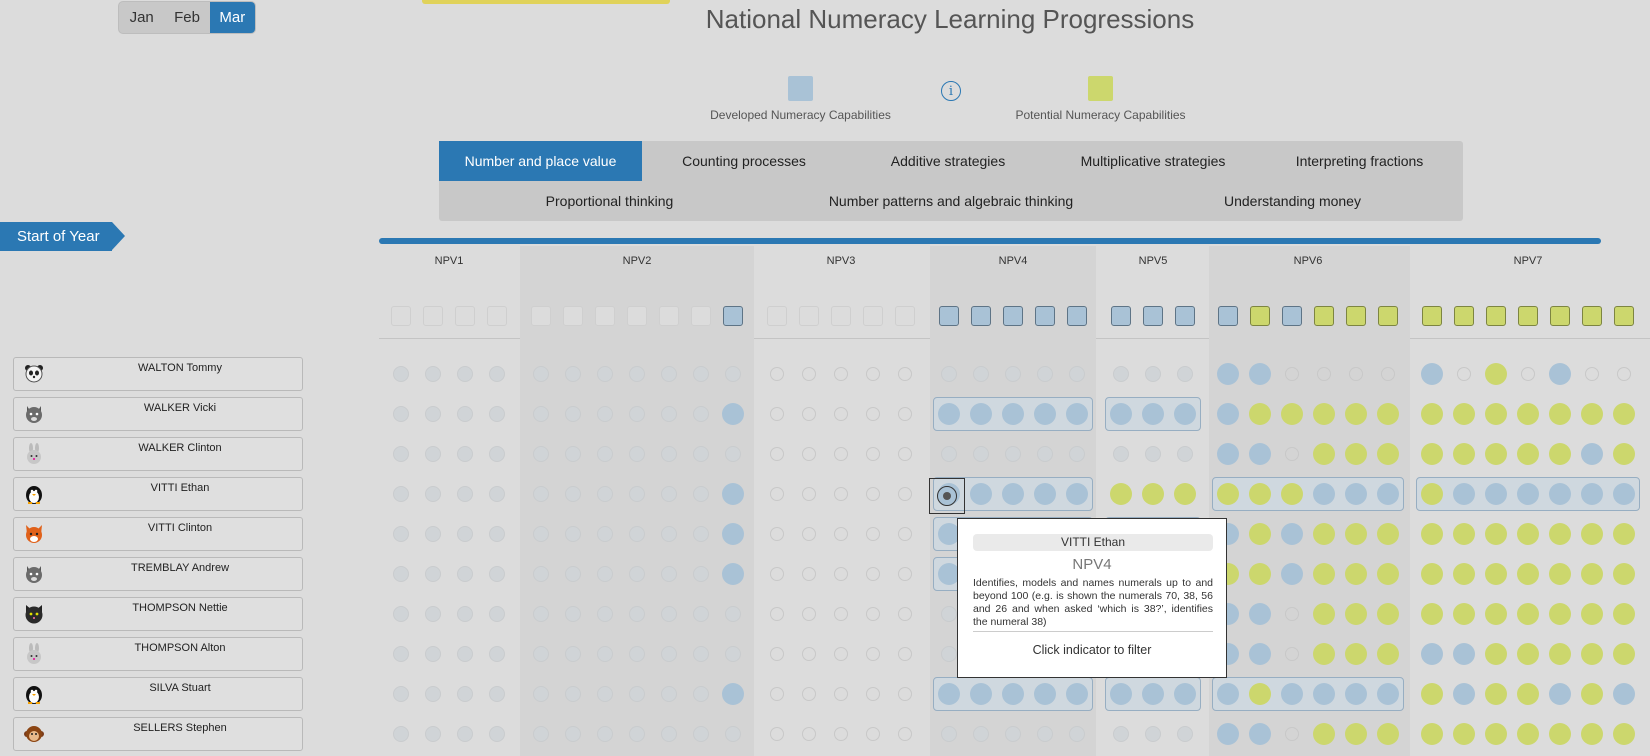  I want to click on level-label-npv3: NPV3, so click(841, 261).